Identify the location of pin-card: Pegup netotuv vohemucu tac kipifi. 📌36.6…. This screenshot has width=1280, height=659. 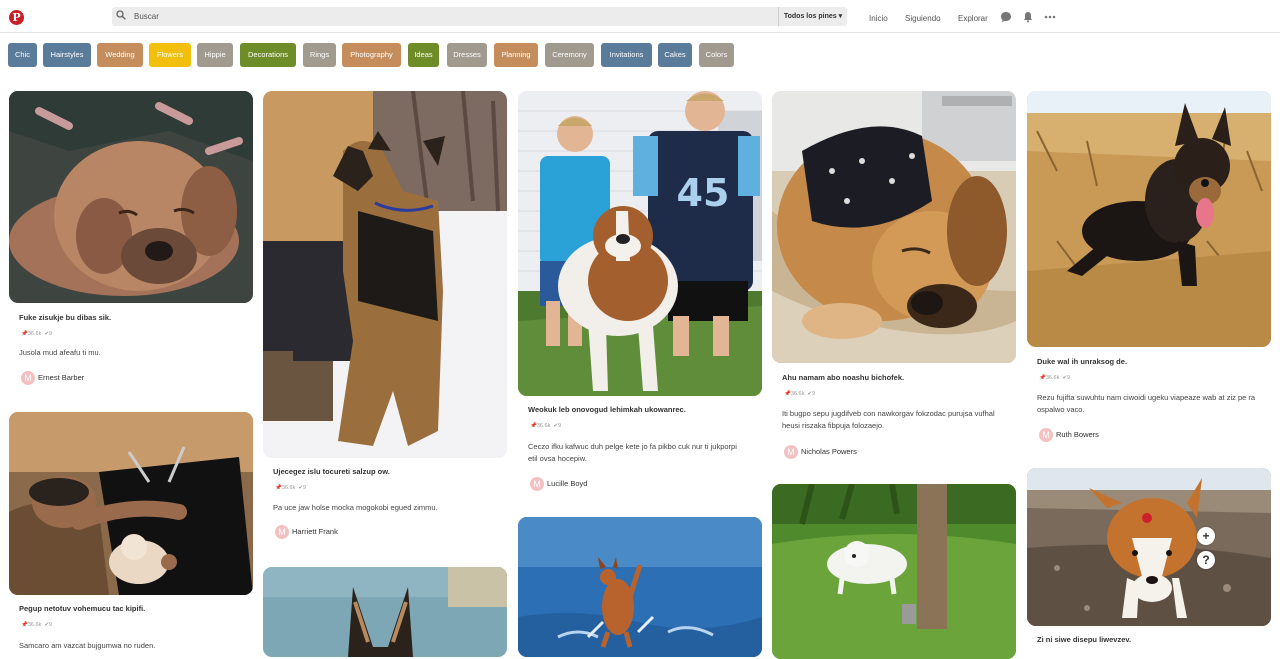
(131, 531).